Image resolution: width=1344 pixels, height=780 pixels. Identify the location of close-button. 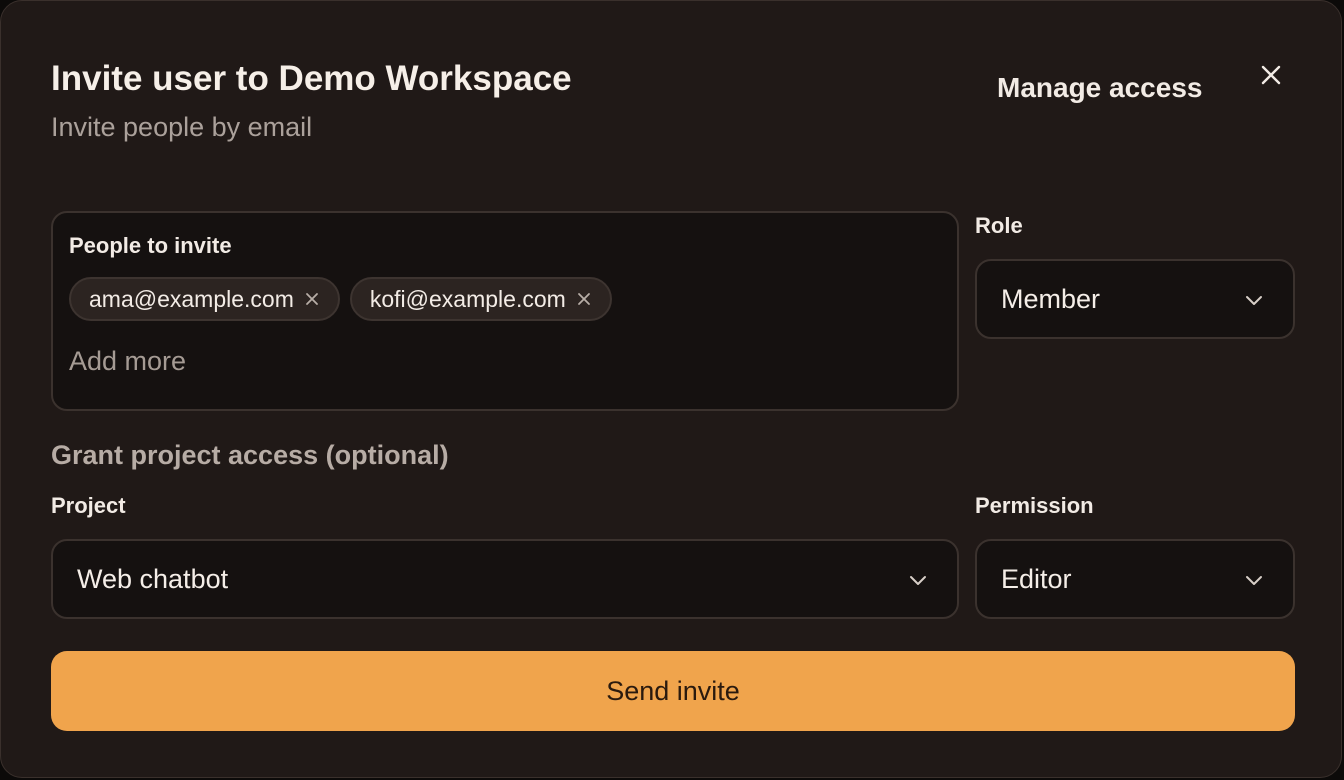
(1271, 75).